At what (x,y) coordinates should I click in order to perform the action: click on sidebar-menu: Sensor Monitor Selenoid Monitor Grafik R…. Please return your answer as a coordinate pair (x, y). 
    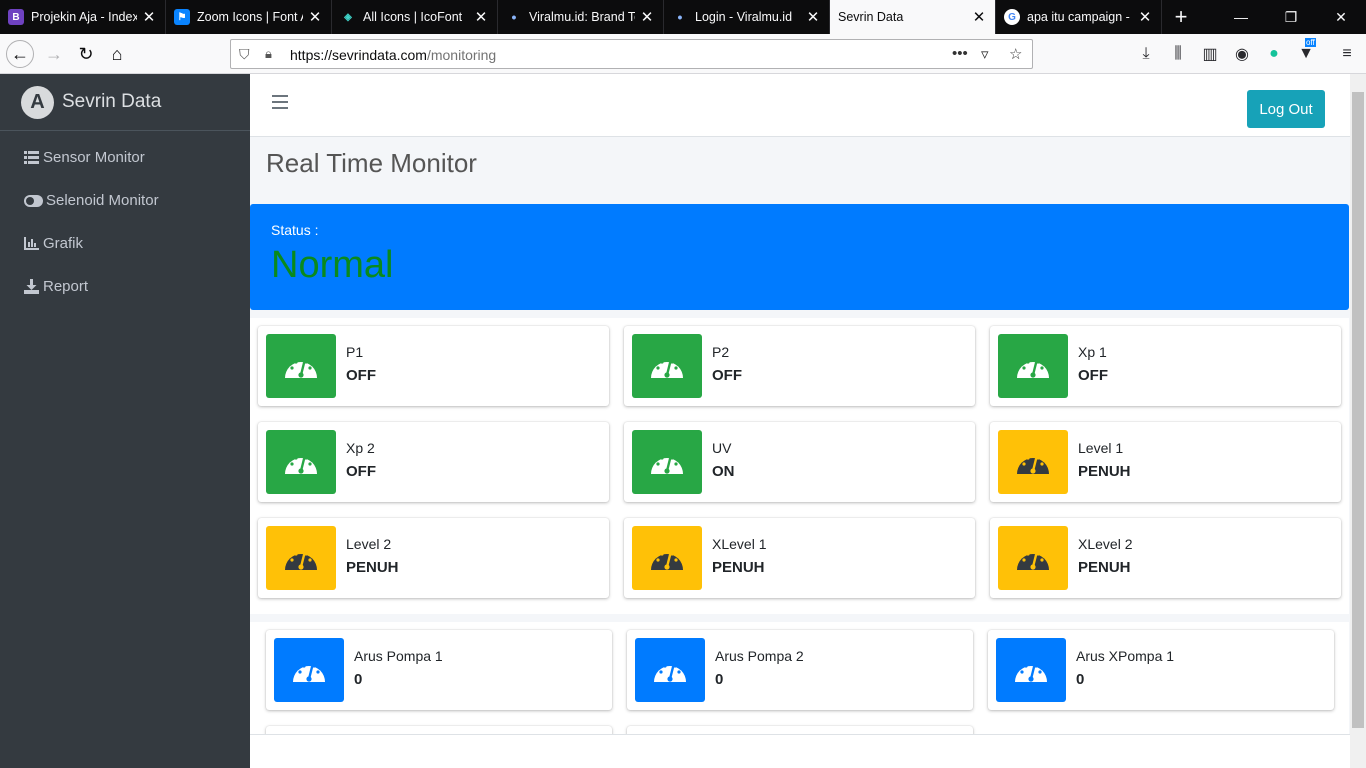
    Looking at the image, I should click on (125, 219).